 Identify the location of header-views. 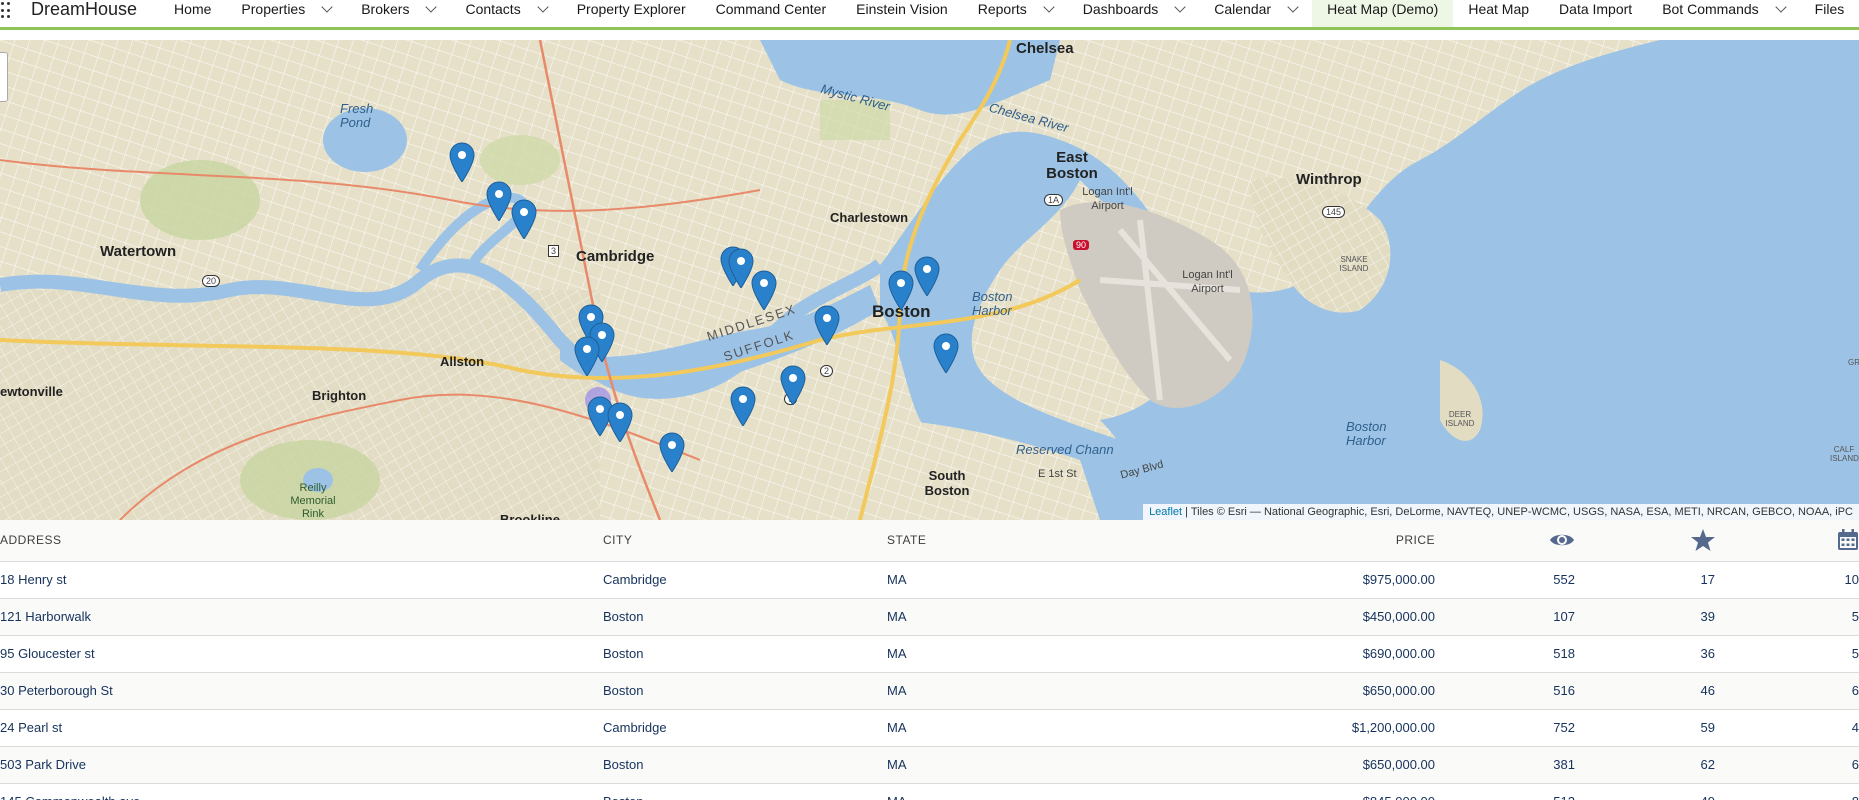
(1505, 541).